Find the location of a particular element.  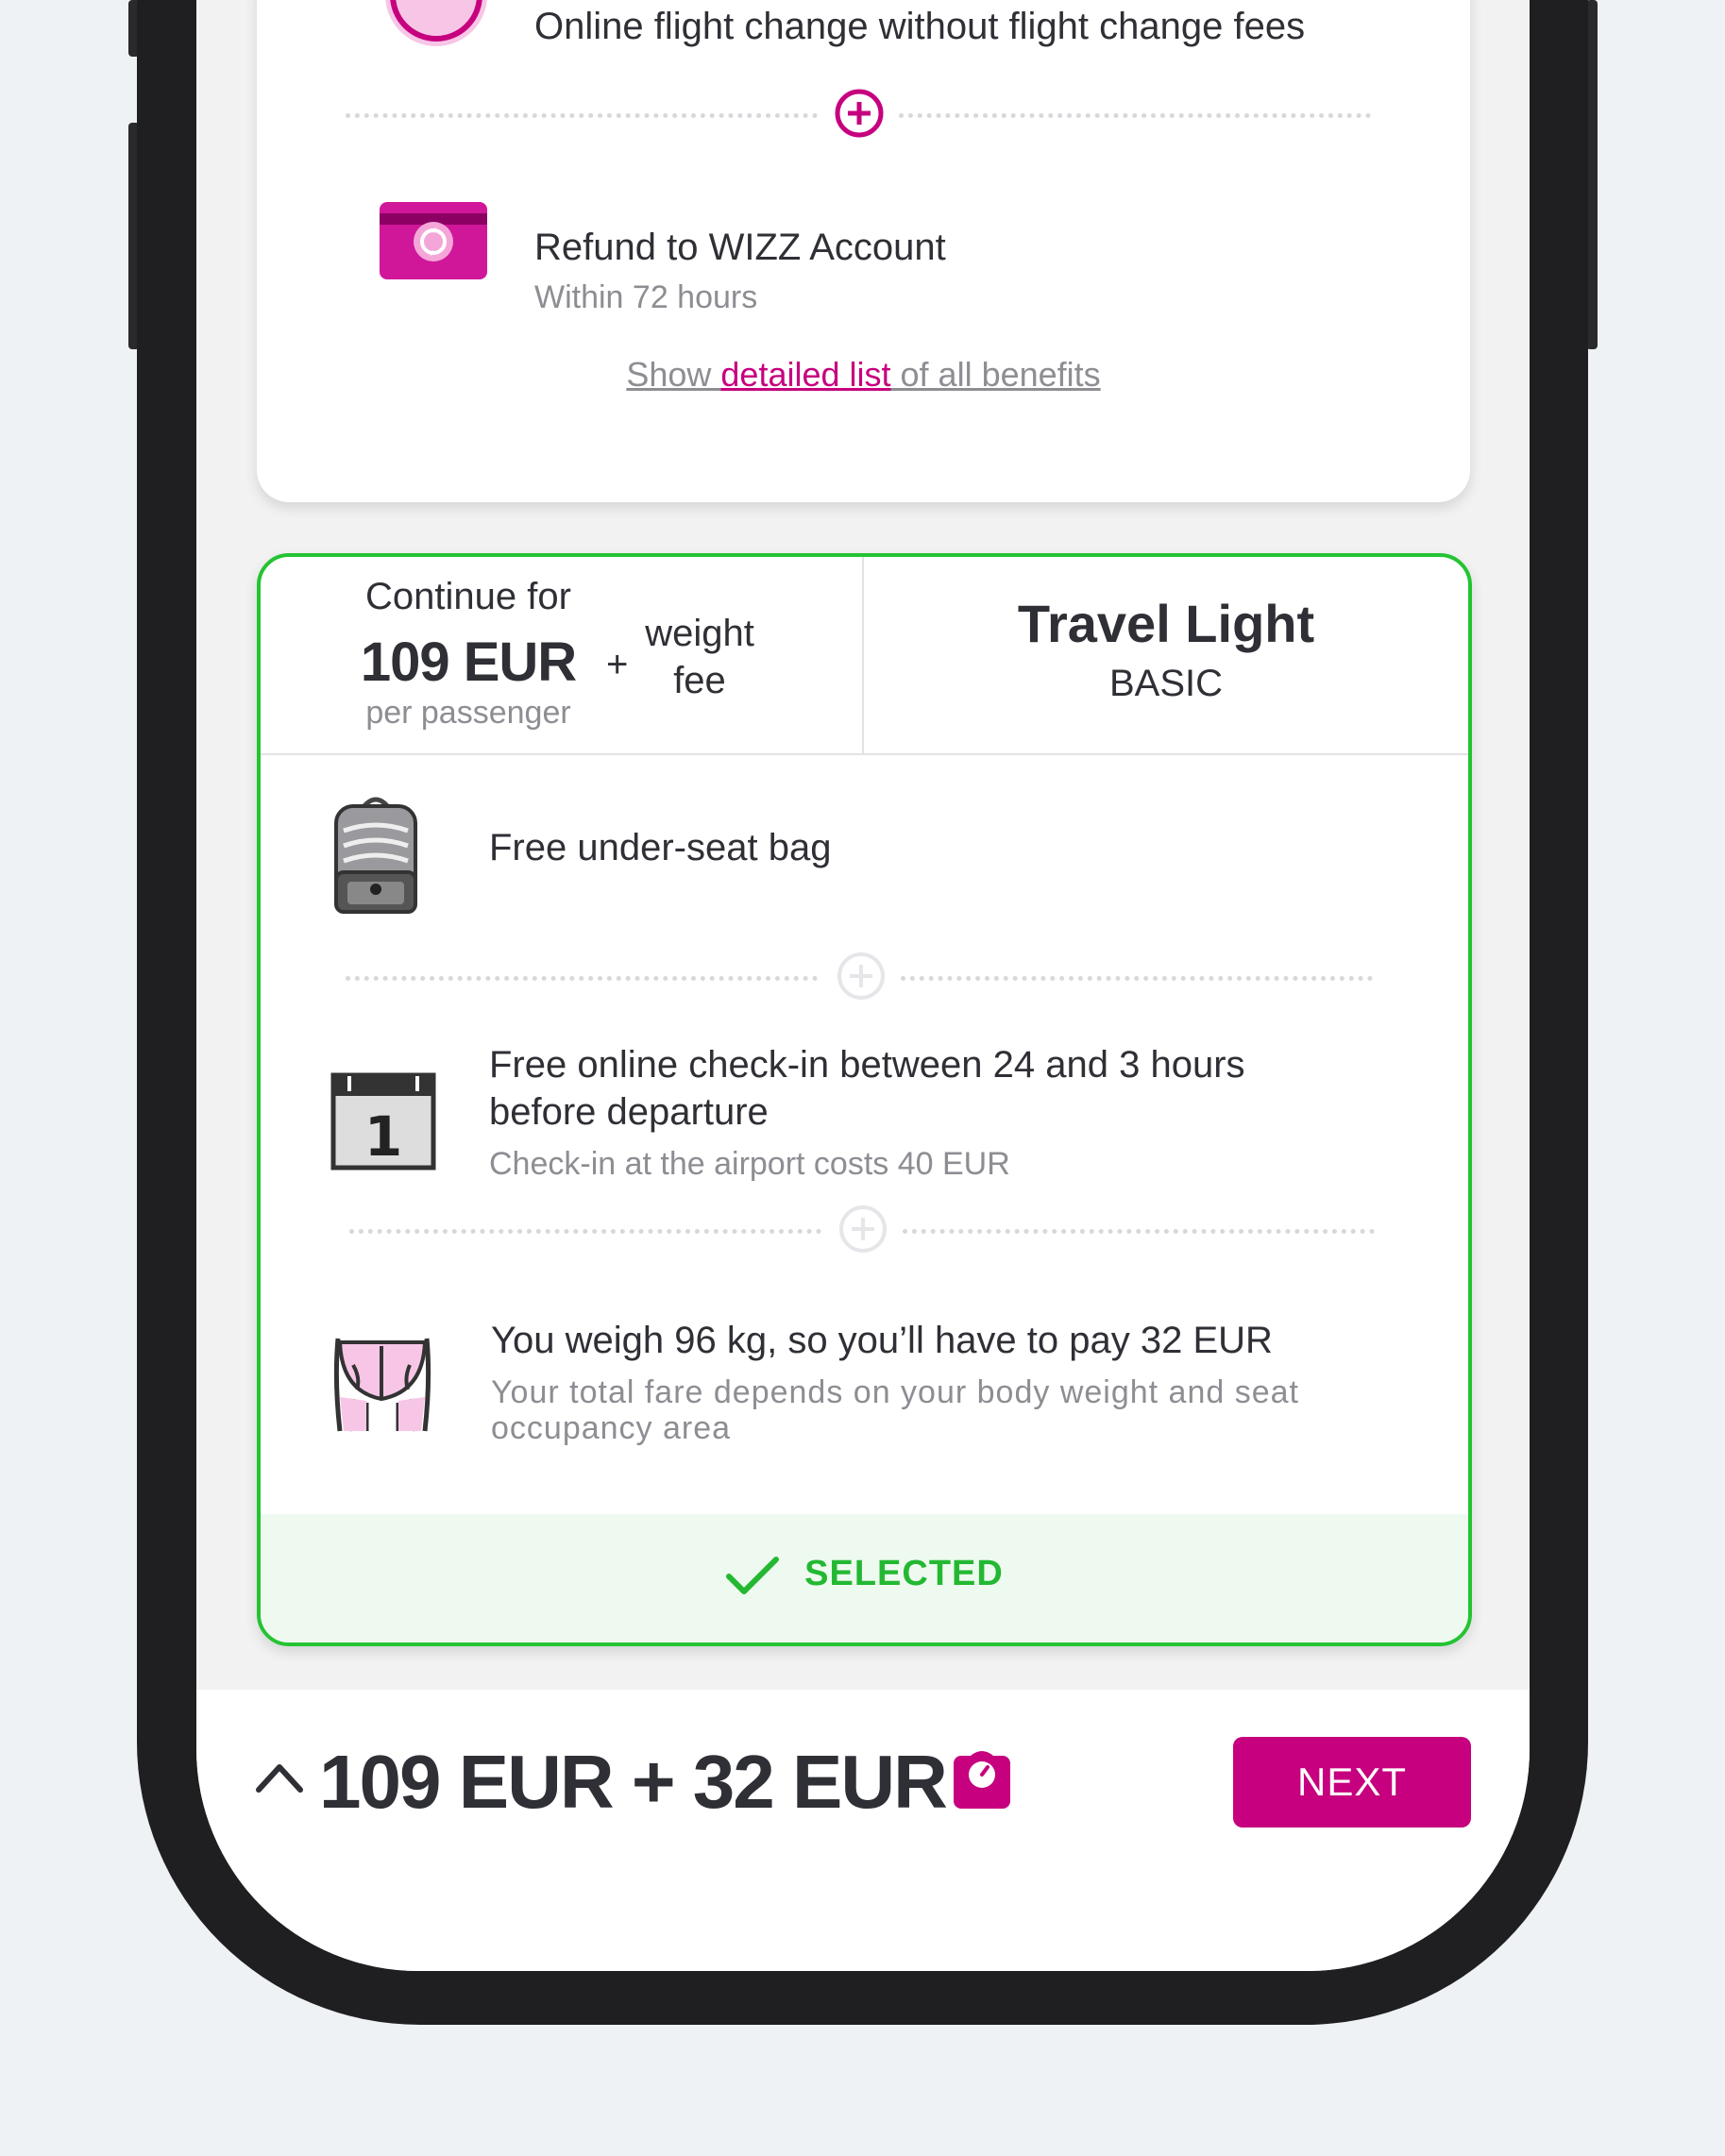

benefit-title: Refund to WIZZ Account is located at coordinates (740, 247).